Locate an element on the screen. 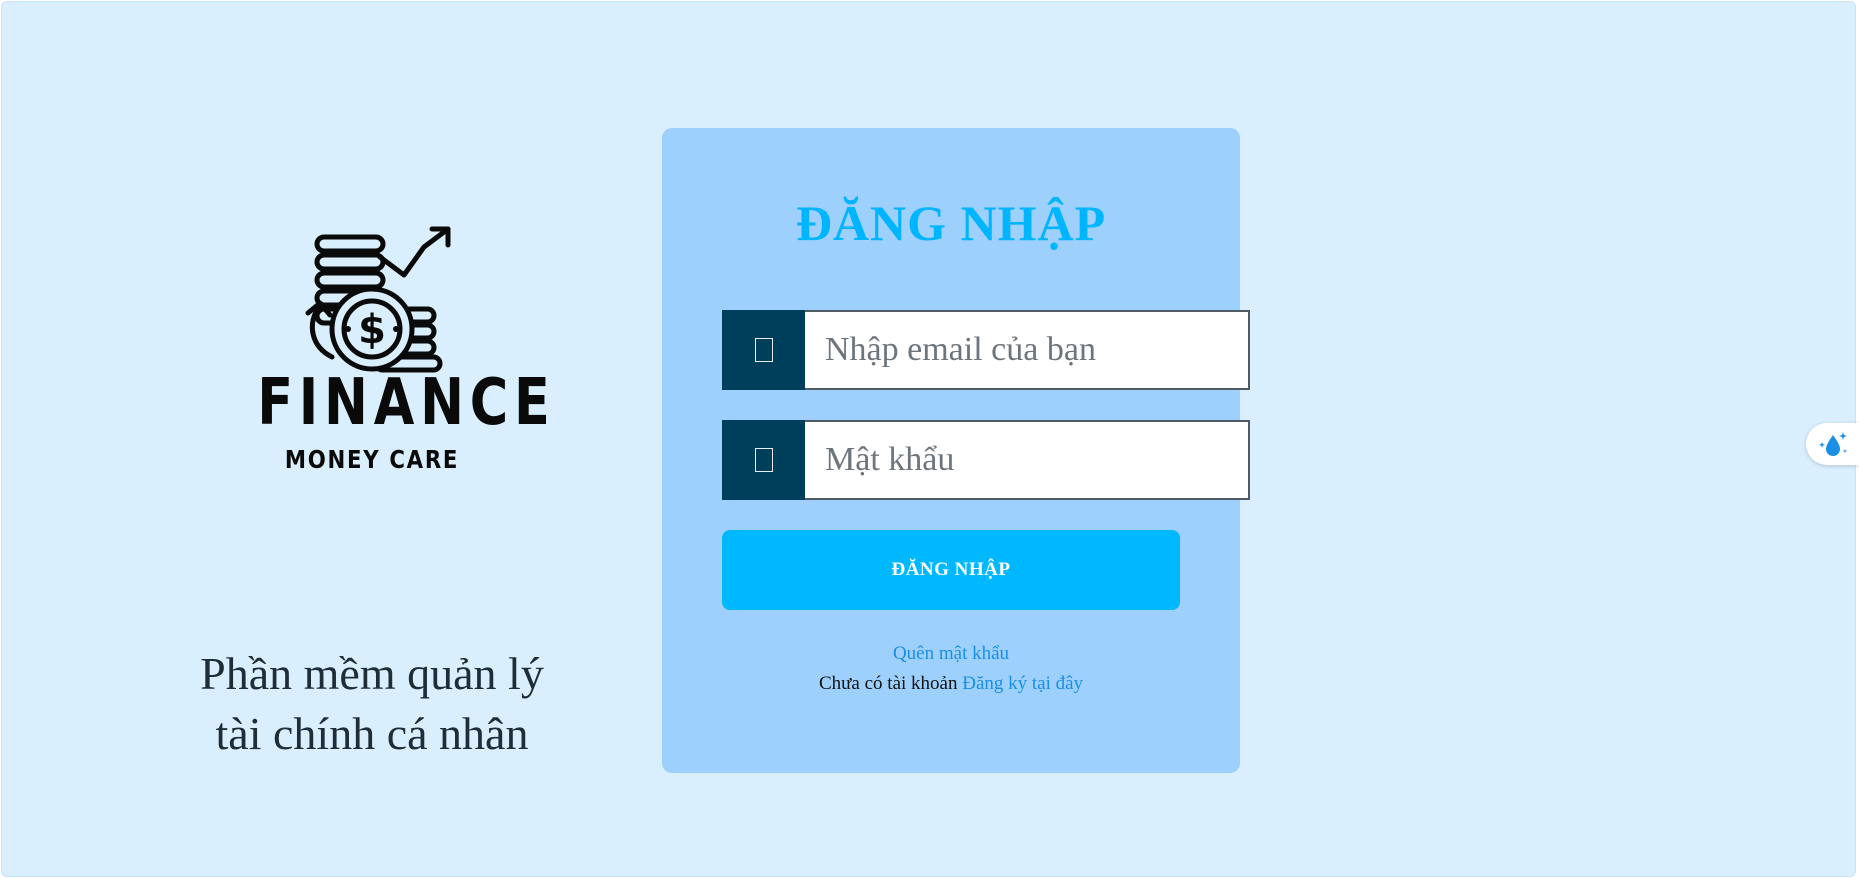 This screenshot has height=878, width=1859. brand-subtitle: MONEY CARE is located at coordinates (372, 459).